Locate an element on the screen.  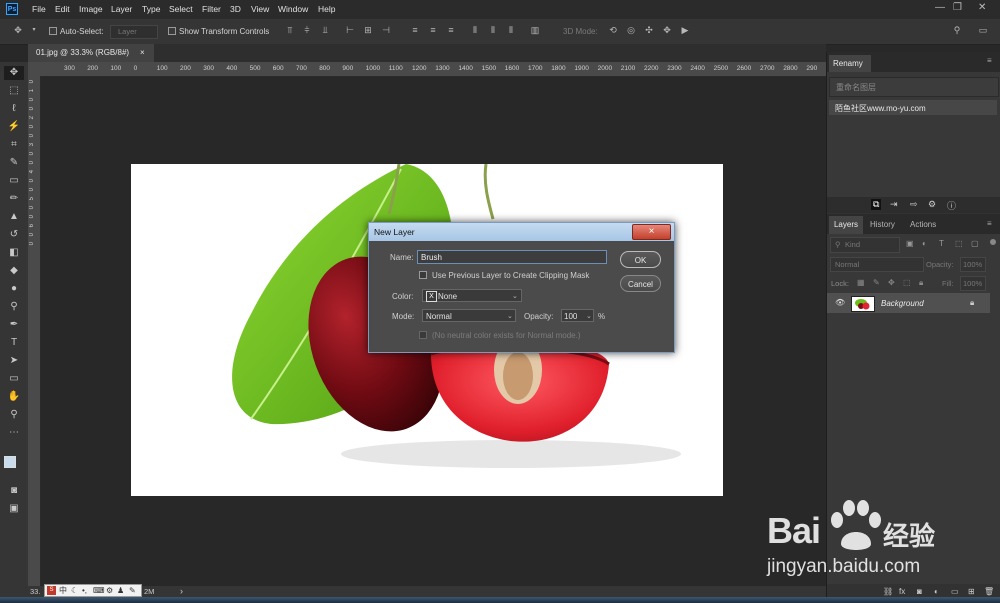
dialog-title-bar: New Layer × is located at coordinates (521, 232).